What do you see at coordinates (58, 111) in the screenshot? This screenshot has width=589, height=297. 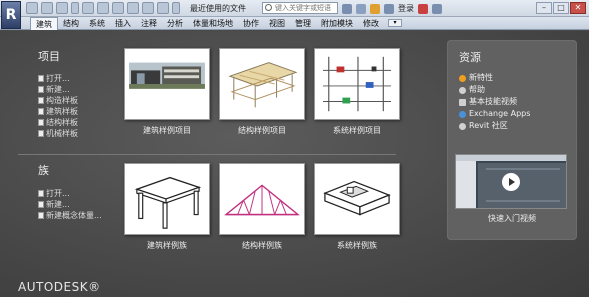 I see `architectural-template-link: 建筑样板` at bounding box center [58, 111].